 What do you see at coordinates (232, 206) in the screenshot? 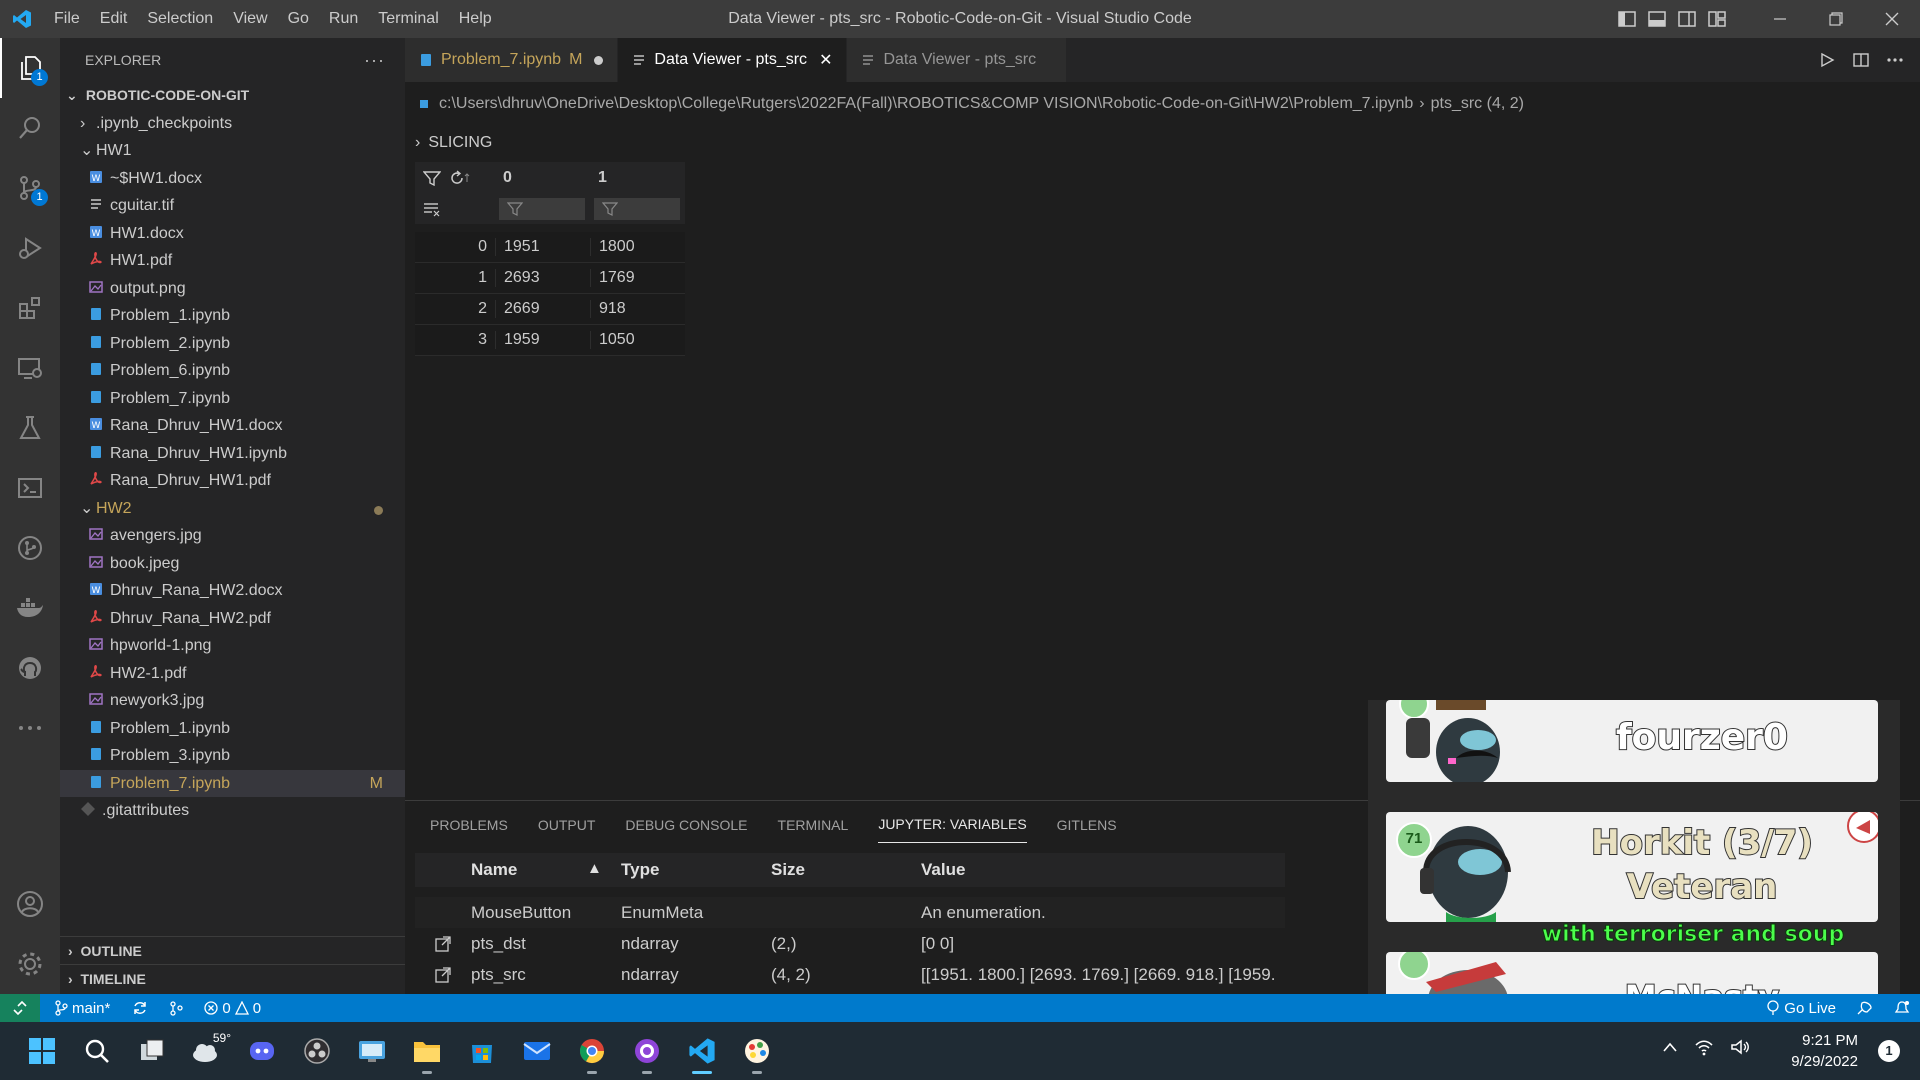
I see `file-item: cguitar.tif` at bounding box center [232, 206].